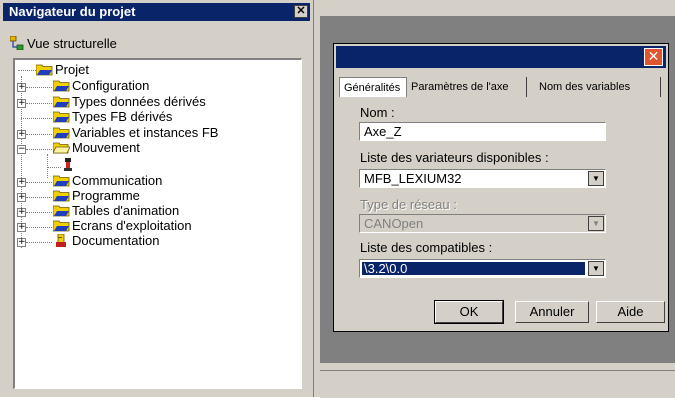 This screenshot has width=675, height=398. I want to click on aide-button: Aide, so click(630, 312).